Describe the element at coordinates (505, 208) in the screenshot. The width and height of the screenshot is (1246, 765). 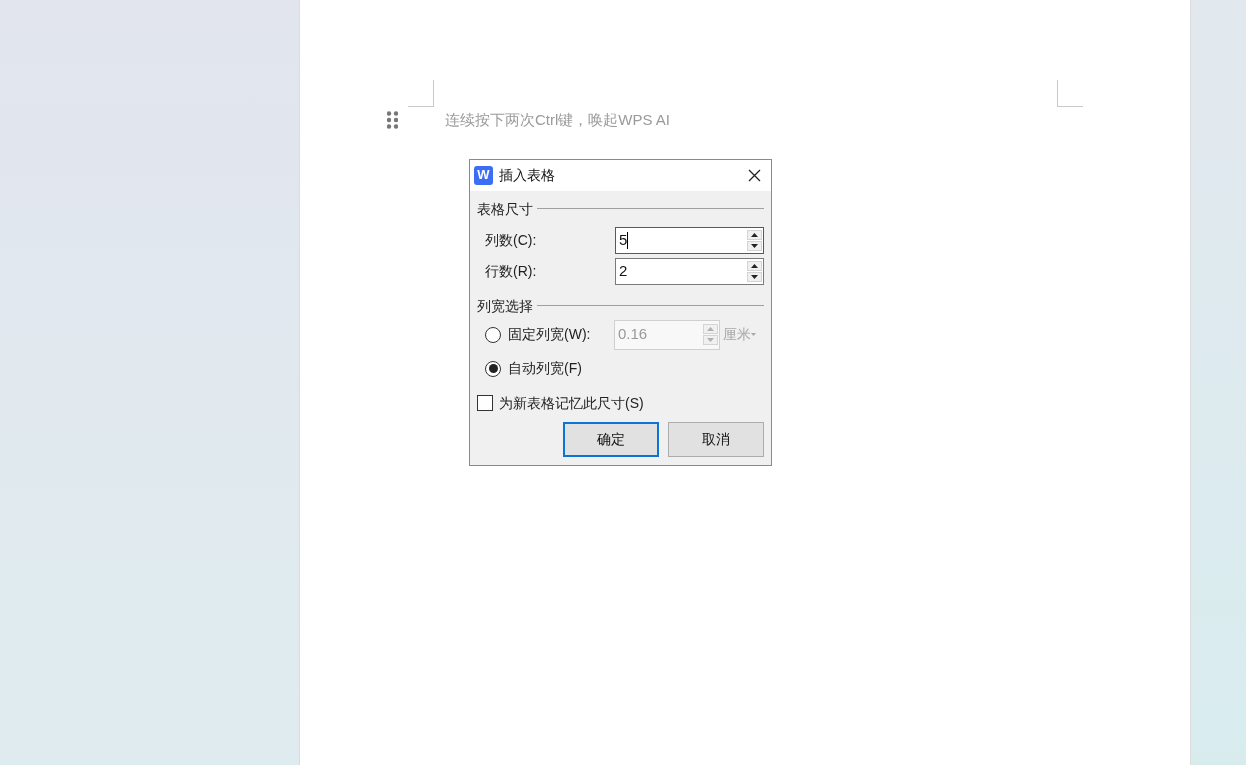
I see `section-title: 表格尺寸` at that location.